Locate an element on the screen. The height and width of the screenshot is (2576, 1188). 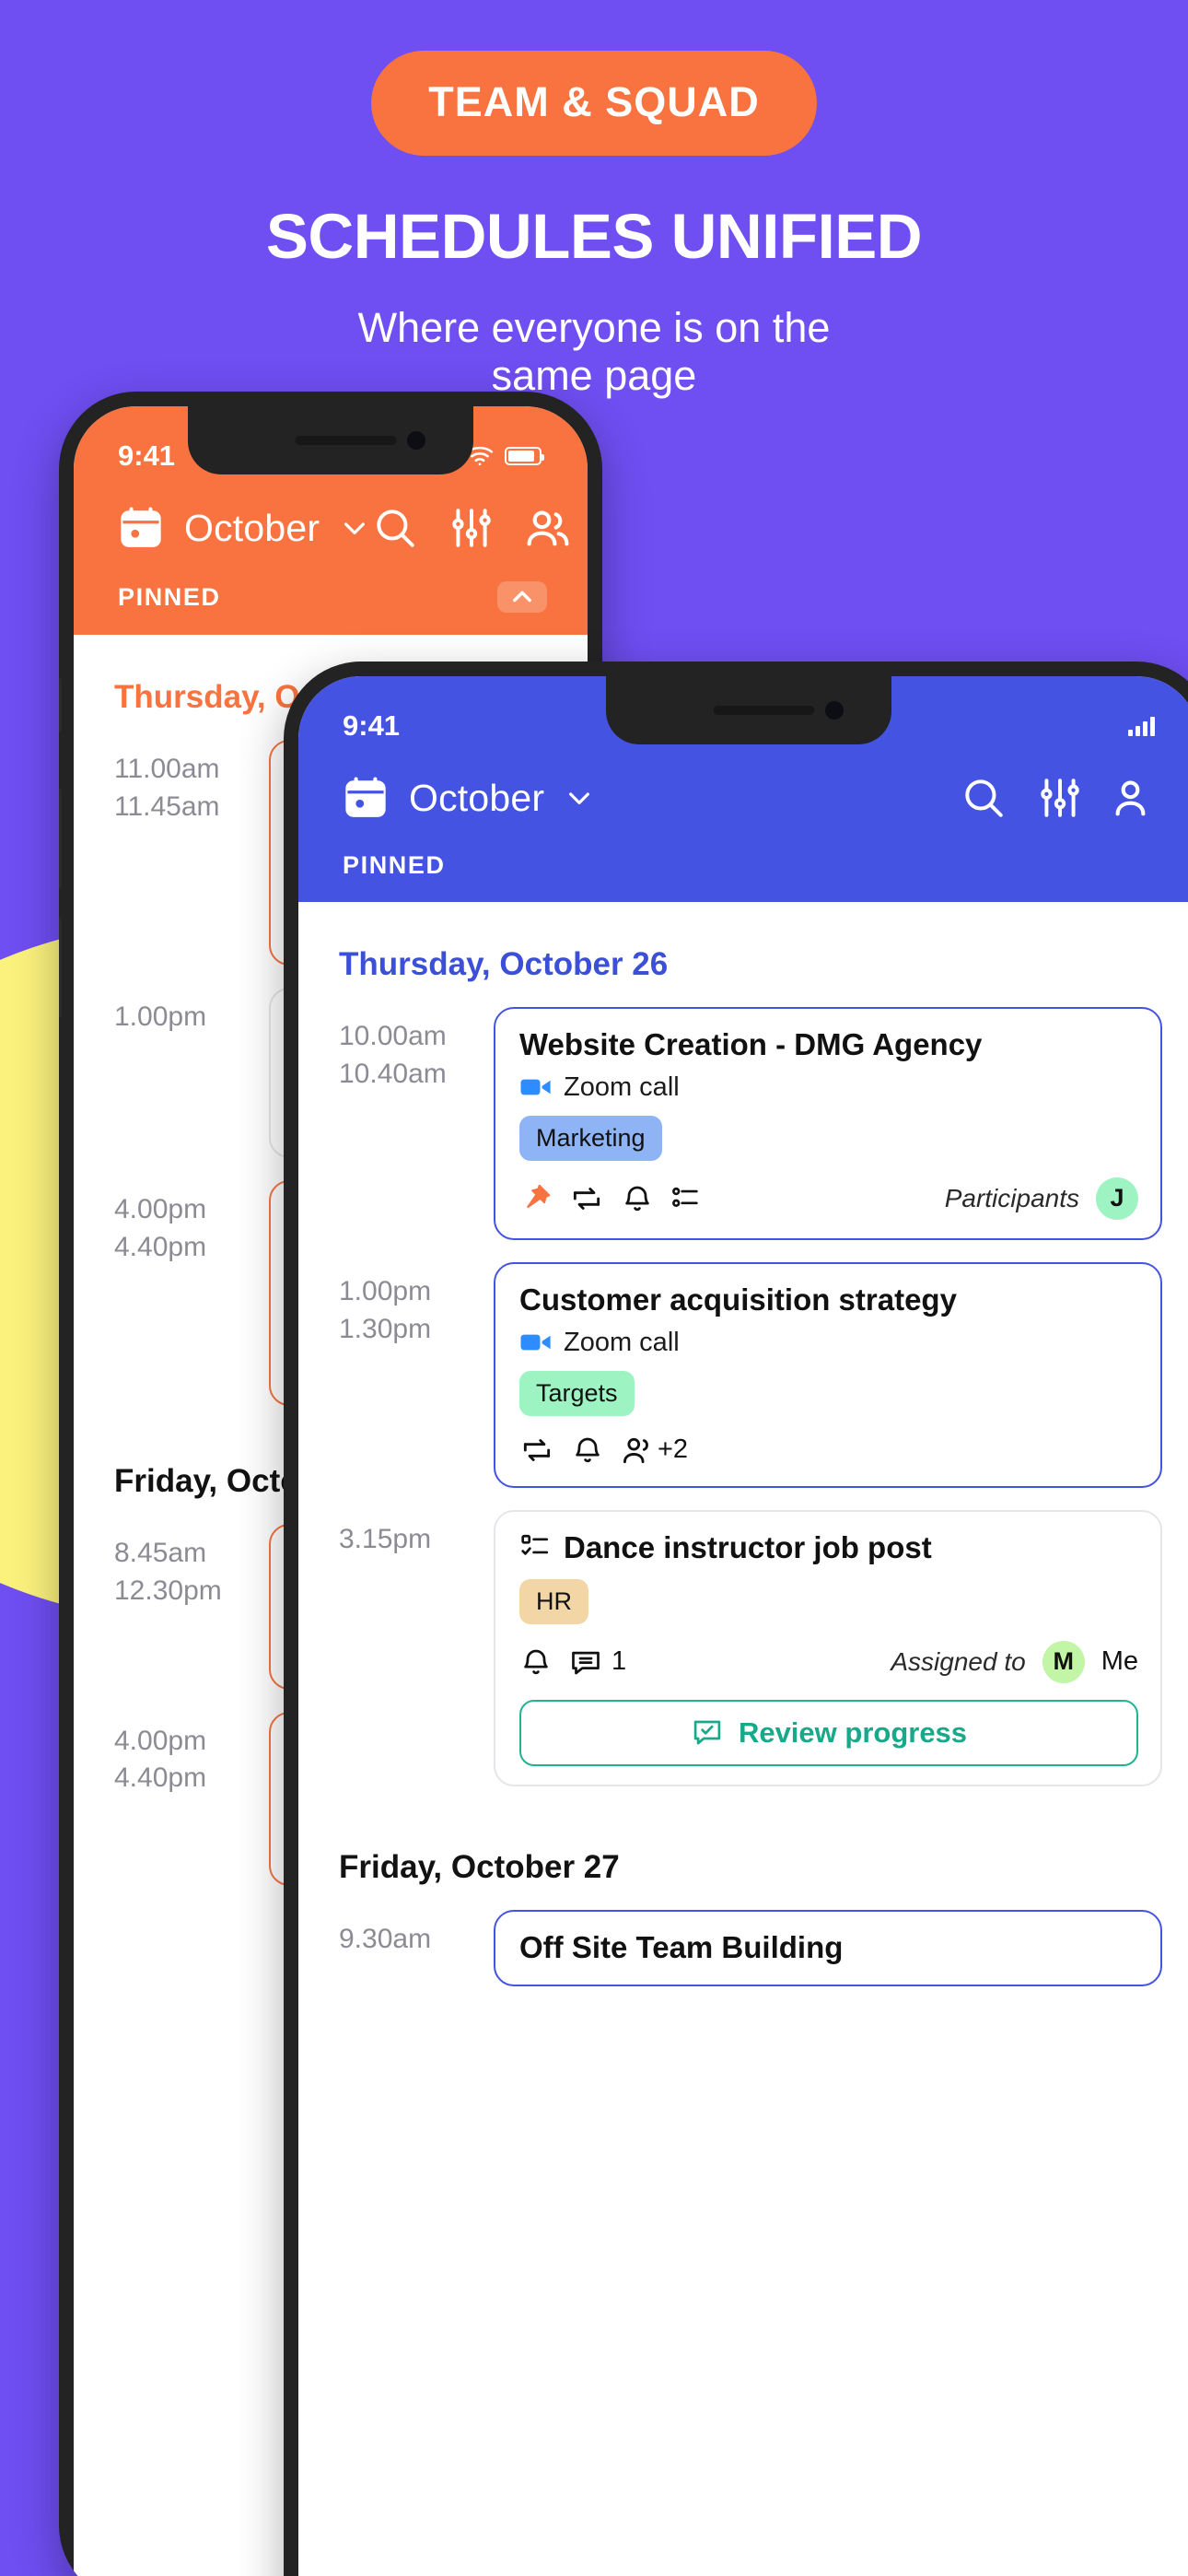
event-title-text: Dance instructor job post is located at coordinates (748, 1546).